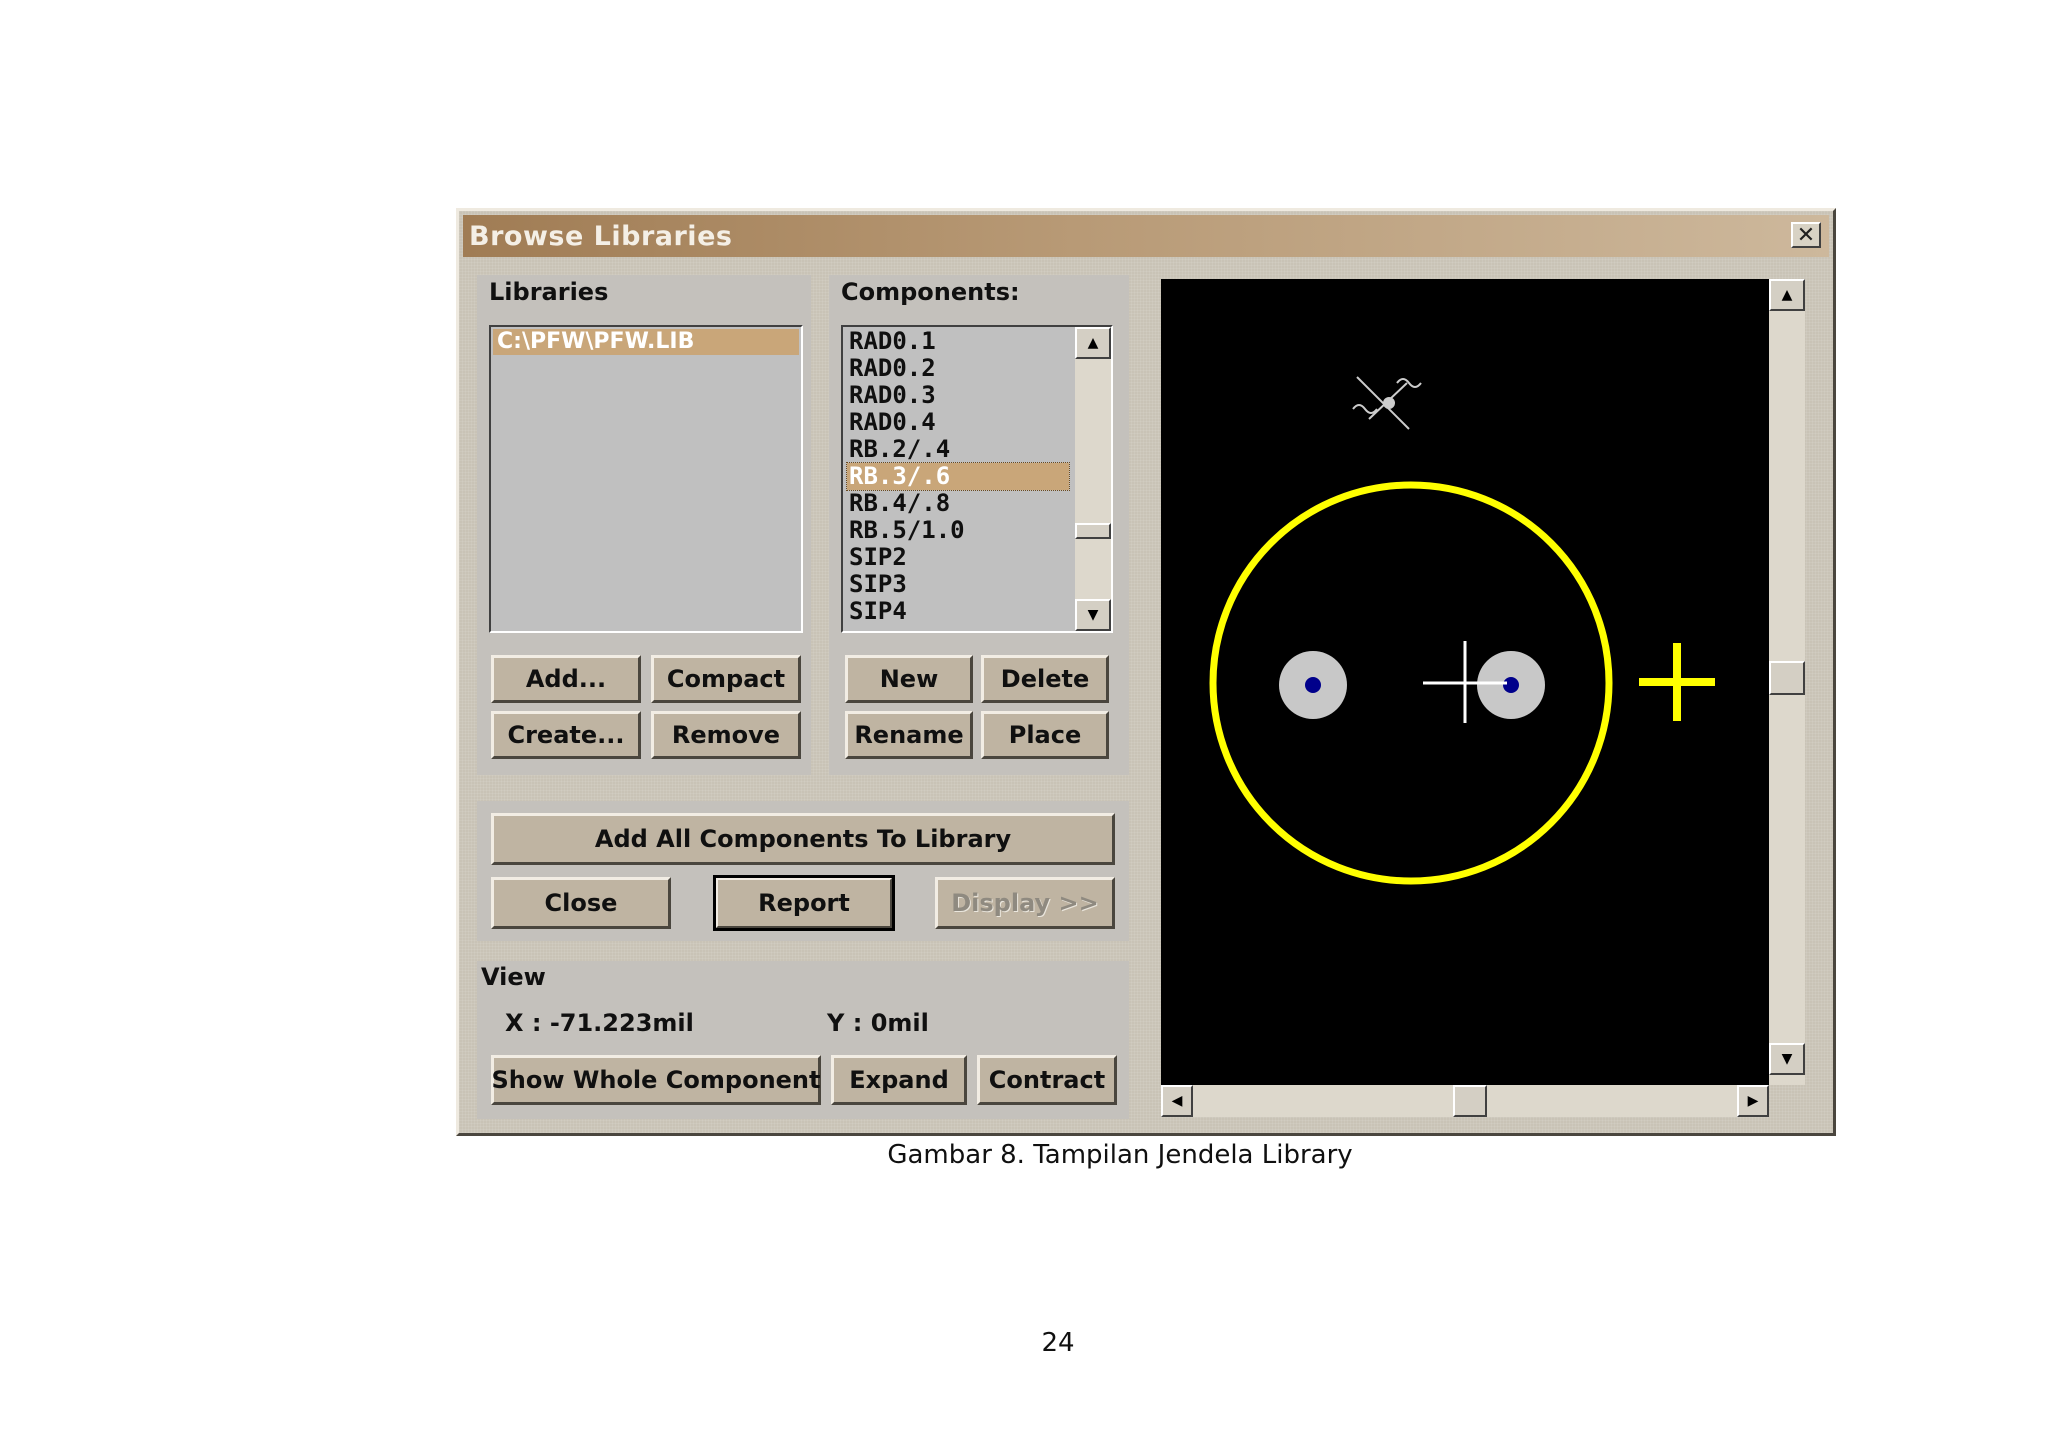 This screenshot has width=2048, height=1448. What do you see at coordinates (656, 1080) in the screenshot?
I see `show-whole-component-button: Show Whole Component` at bounding box center [656, 1080].